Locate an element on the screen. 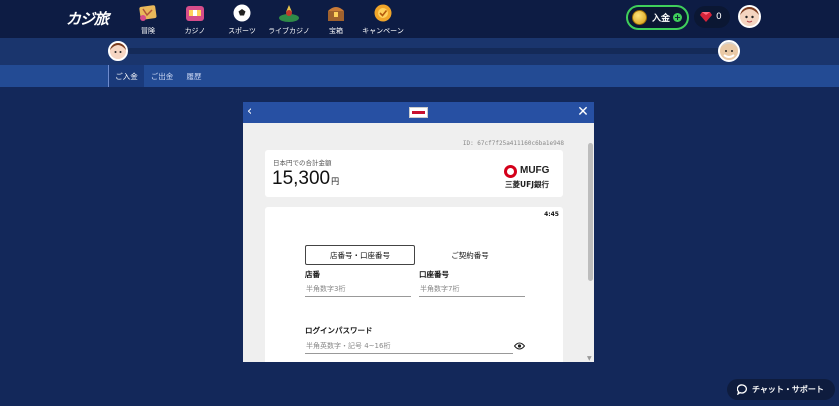 This screenshot has height=406, width=839. site-logo: カジ旅 is located at coordinates (87, 18).